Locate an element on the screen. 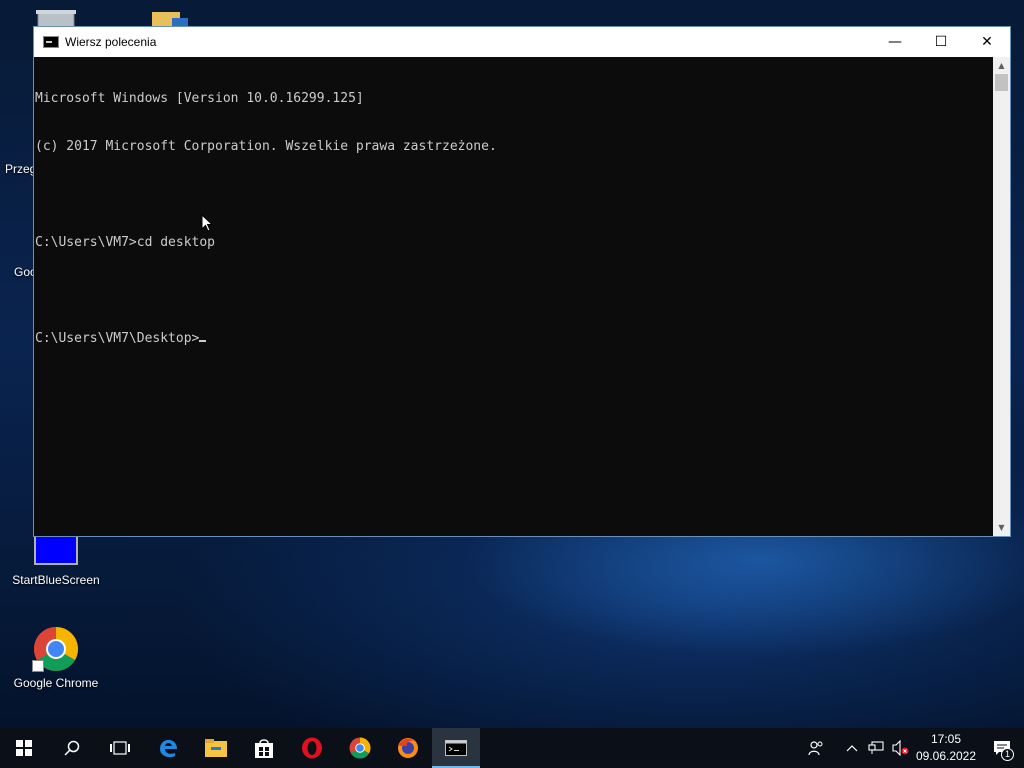 The width and height of the screenshot is (1024, 768). scroll-thumb is located at coordinates (1001, 82).